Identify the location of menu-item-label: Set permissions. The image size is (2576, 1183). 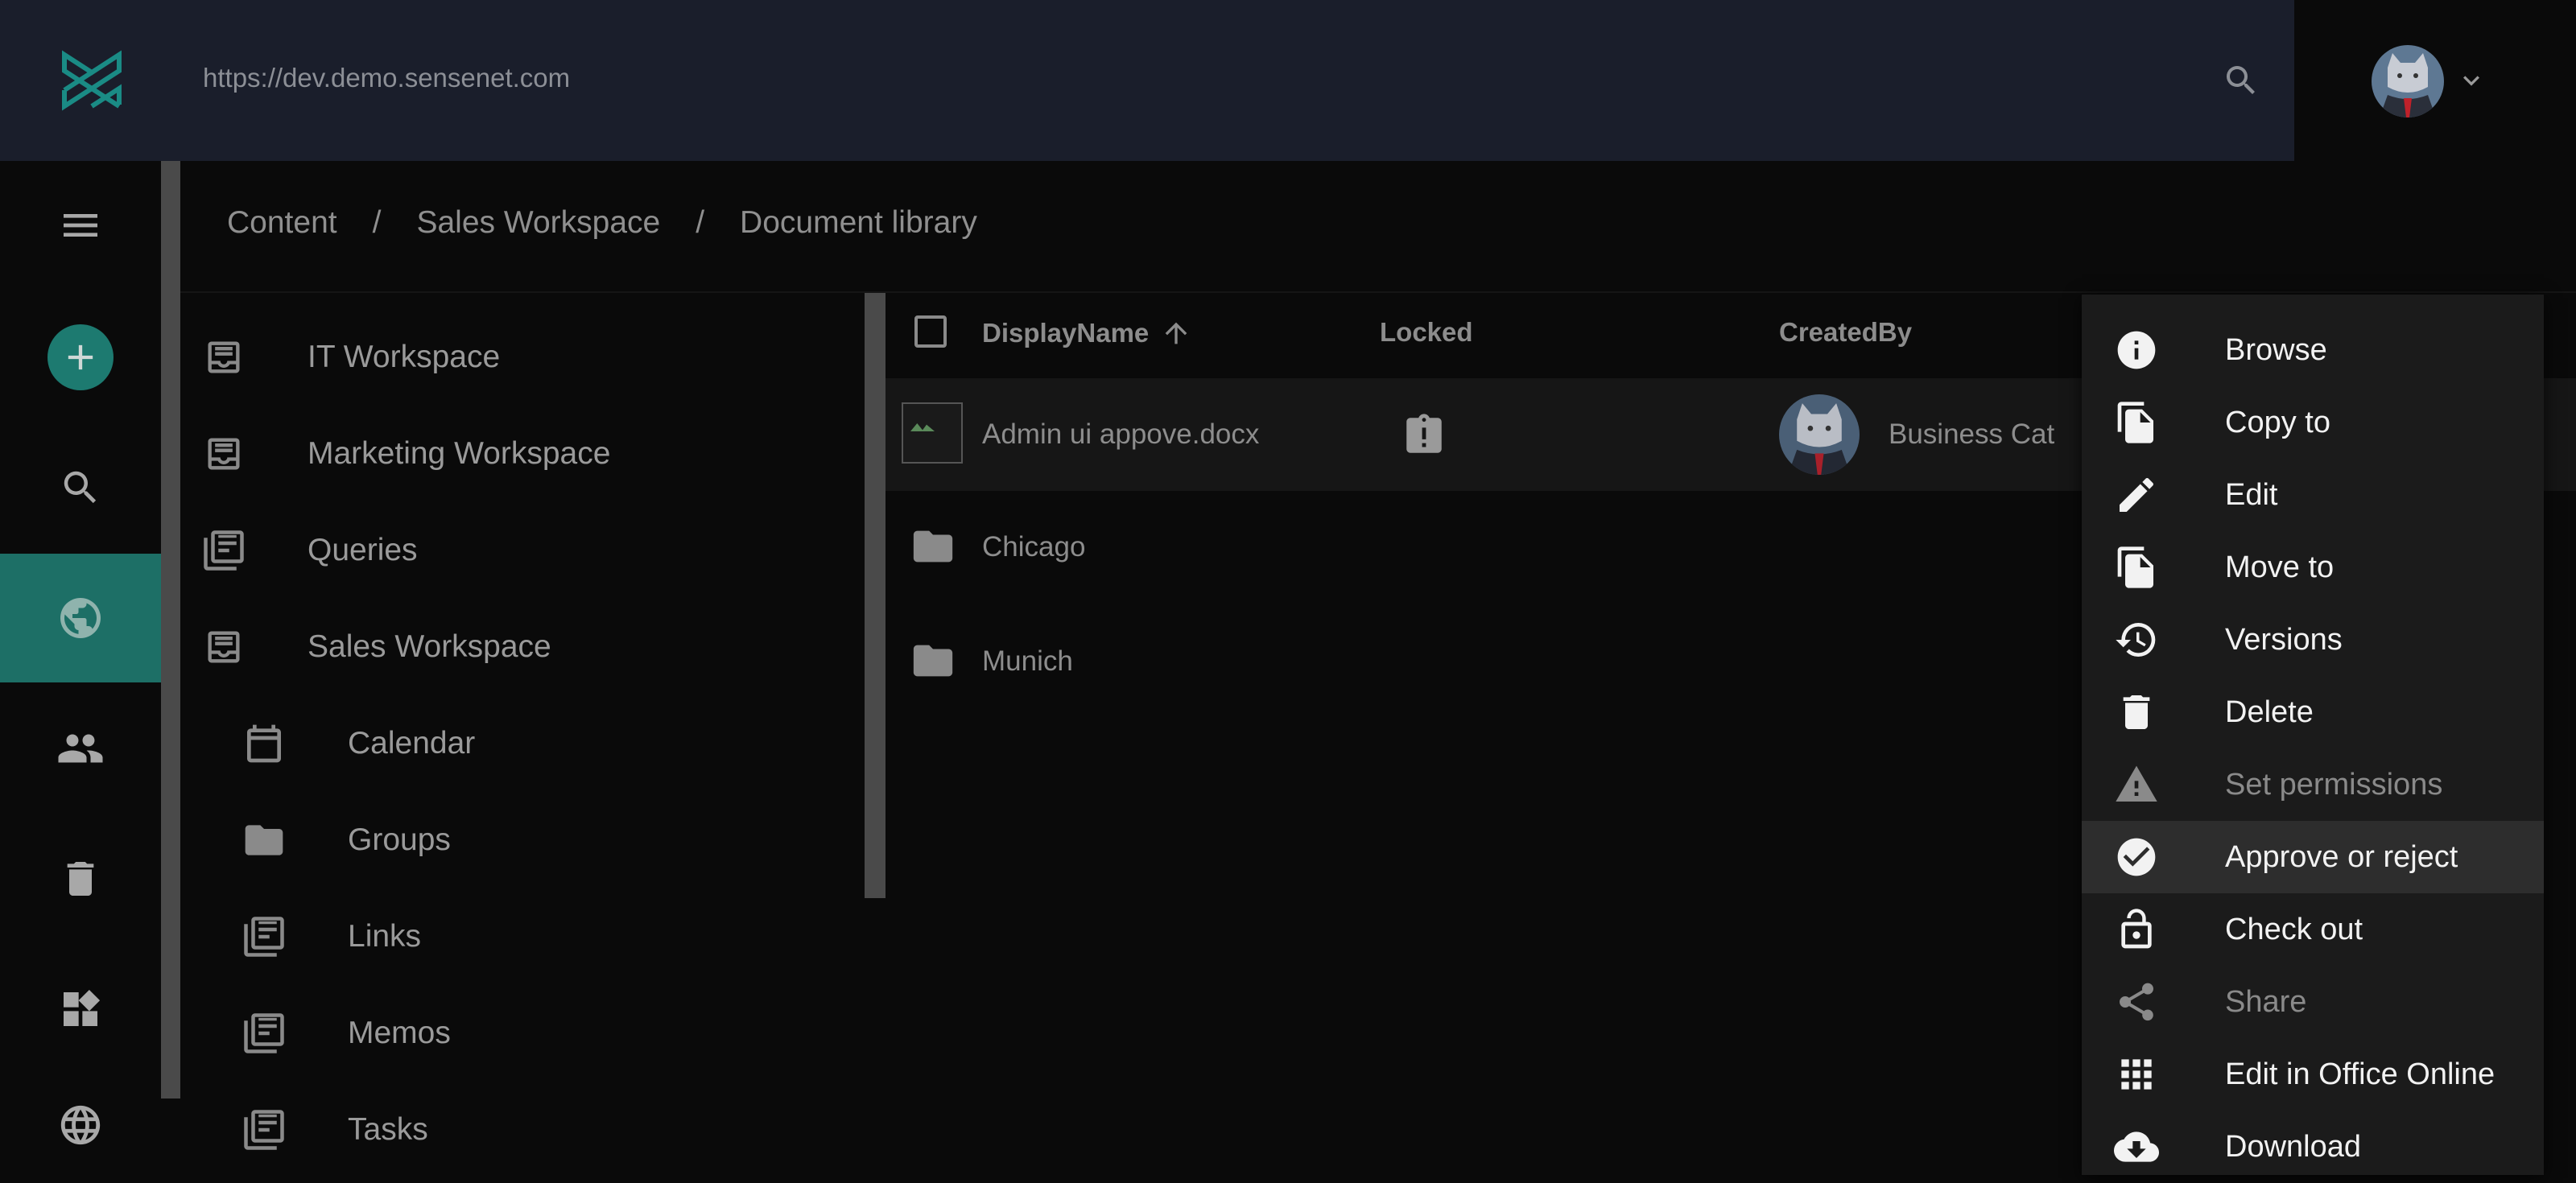
(2334, 784).